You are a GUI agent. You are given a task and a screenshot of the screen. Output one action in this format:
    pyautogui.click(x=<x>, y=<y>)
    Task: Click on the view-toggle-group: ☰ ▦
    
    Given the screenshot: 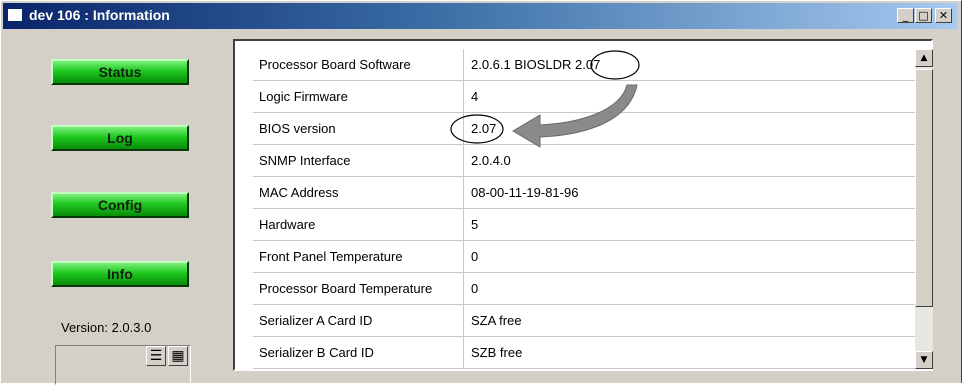 What is the action you would take?
    pyautogui.click(x=123, y=365)
    